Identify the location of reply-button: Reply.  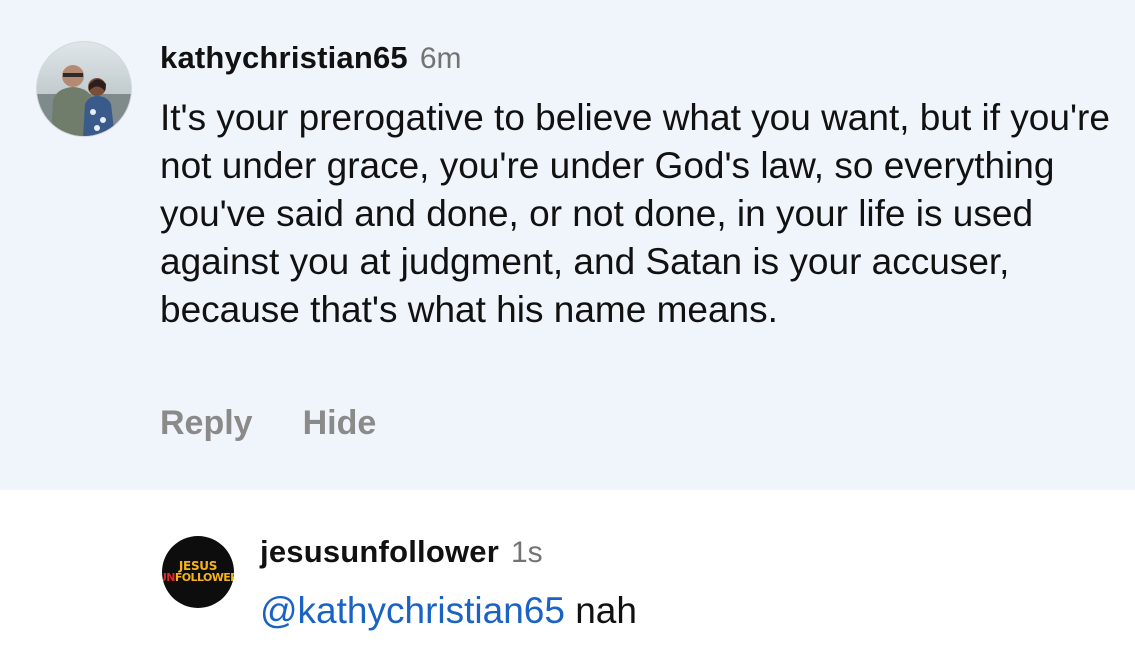
(206, 423).